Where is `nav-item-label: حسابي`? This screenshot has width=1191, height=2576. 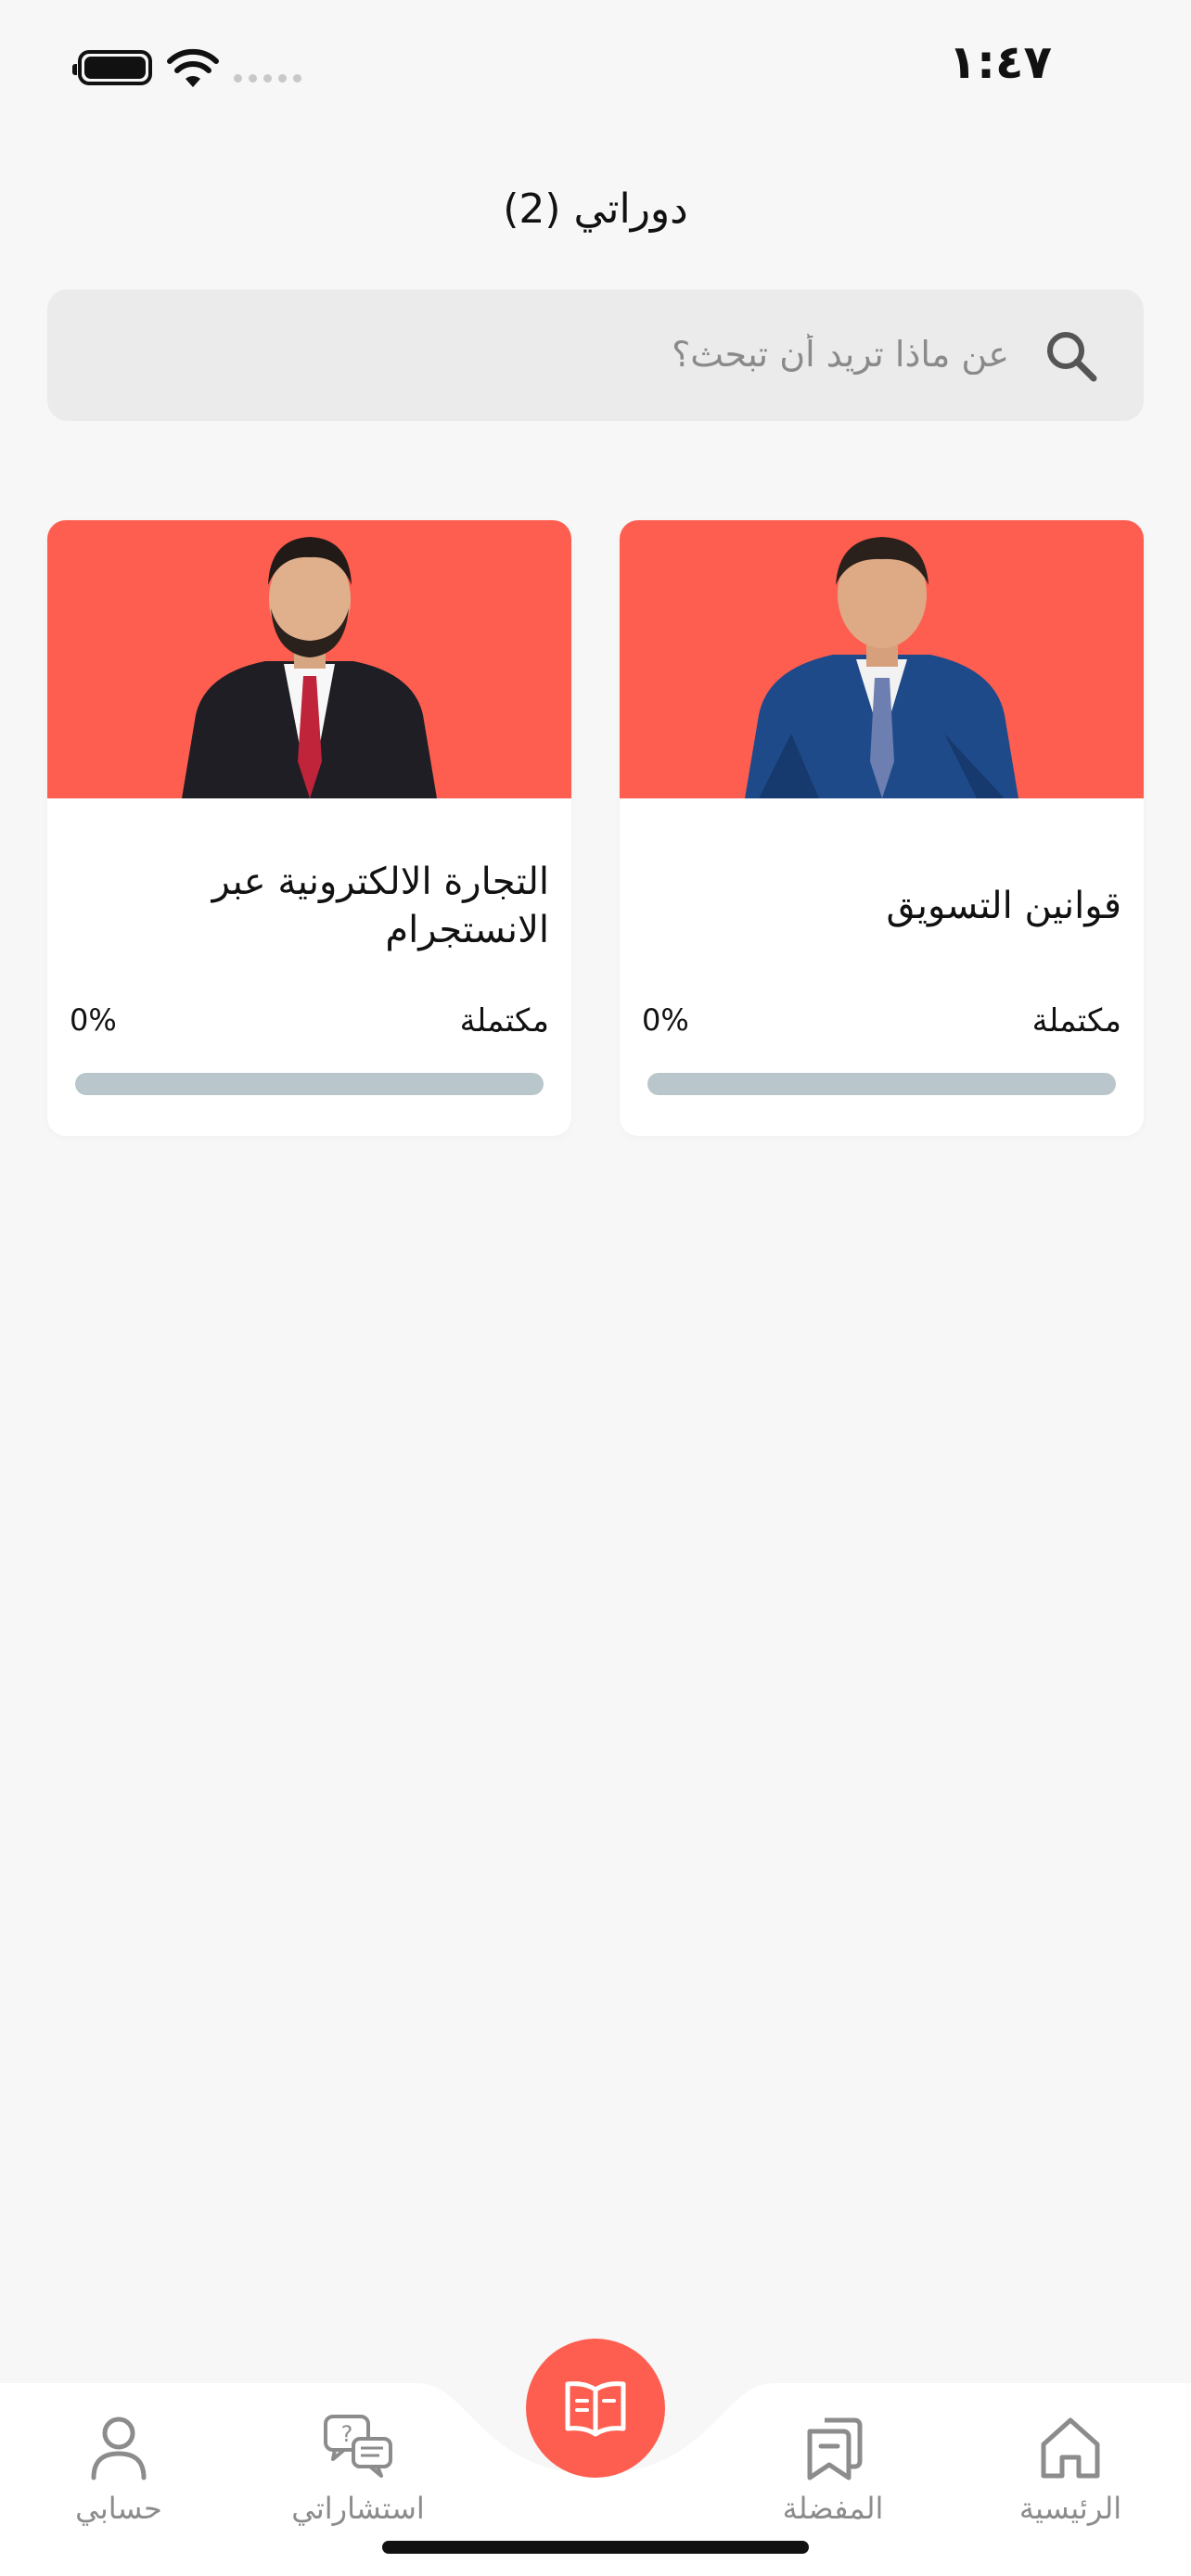
nav-item-label: حسابي is located at coordinates (118, 2508).